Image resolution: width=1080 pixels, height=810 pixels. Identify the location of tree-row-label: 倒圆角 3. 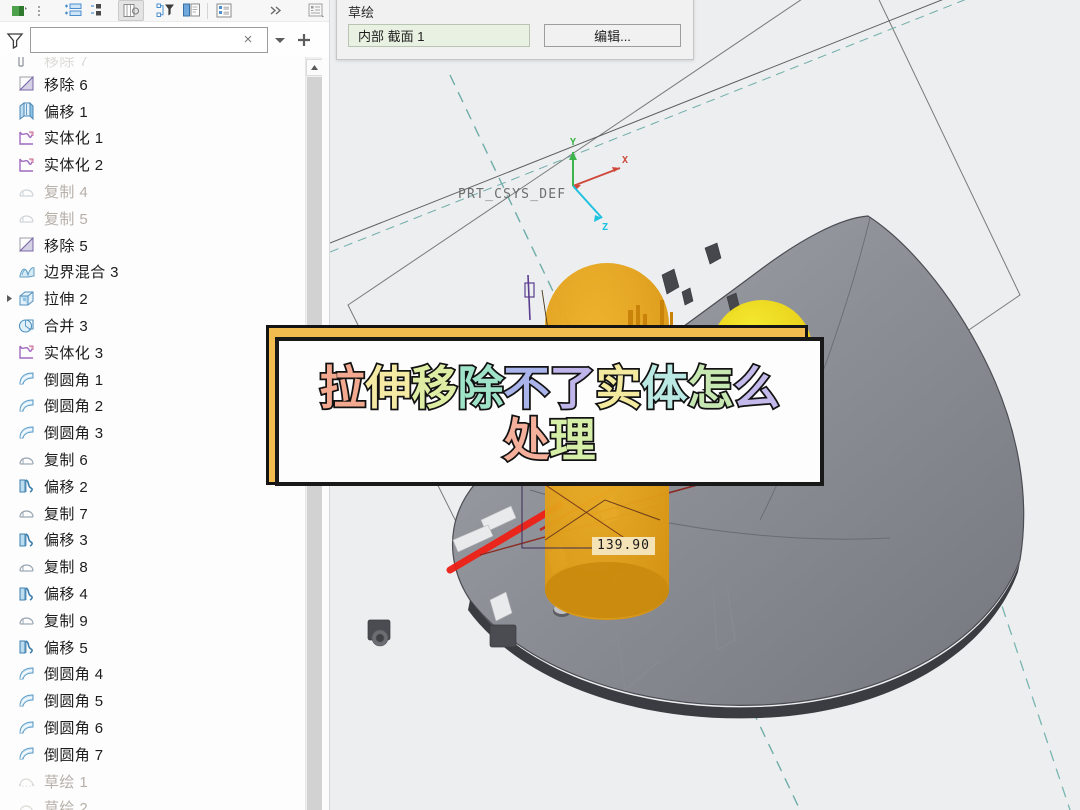
(74, 434).